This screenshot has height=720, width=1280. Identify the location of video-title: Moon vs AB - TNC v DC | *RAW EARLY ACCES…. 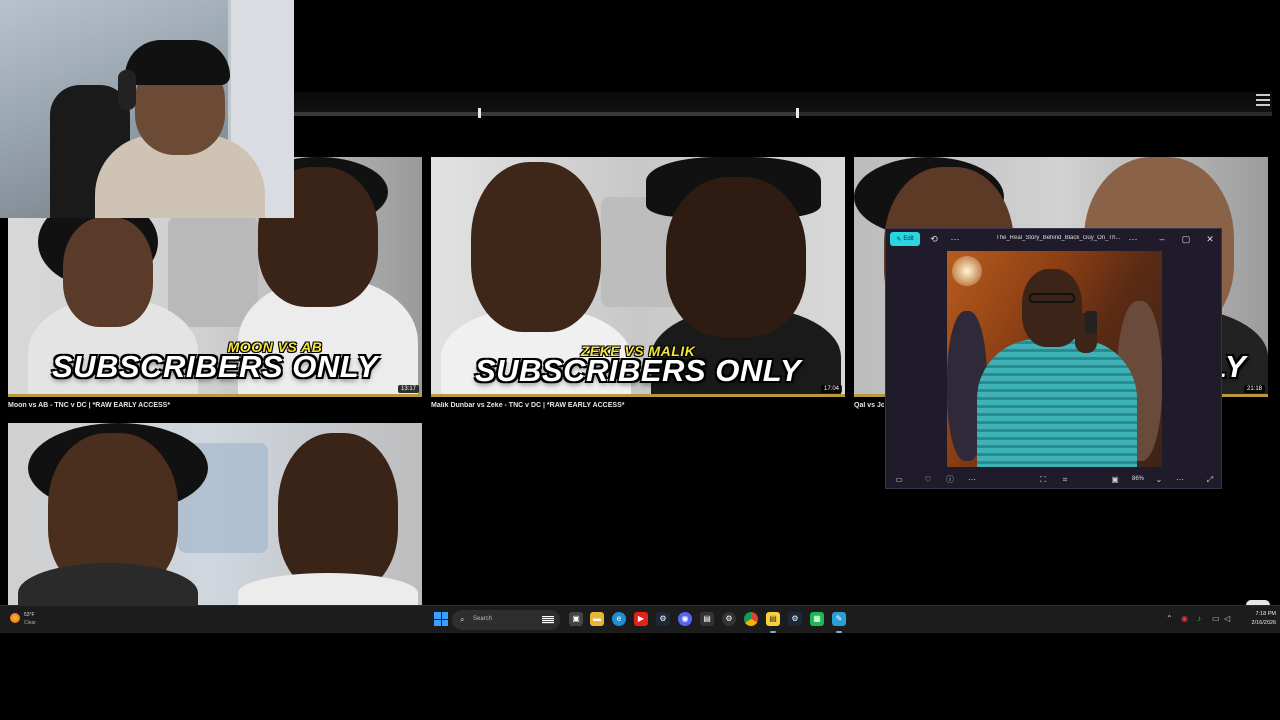
(215, 405).